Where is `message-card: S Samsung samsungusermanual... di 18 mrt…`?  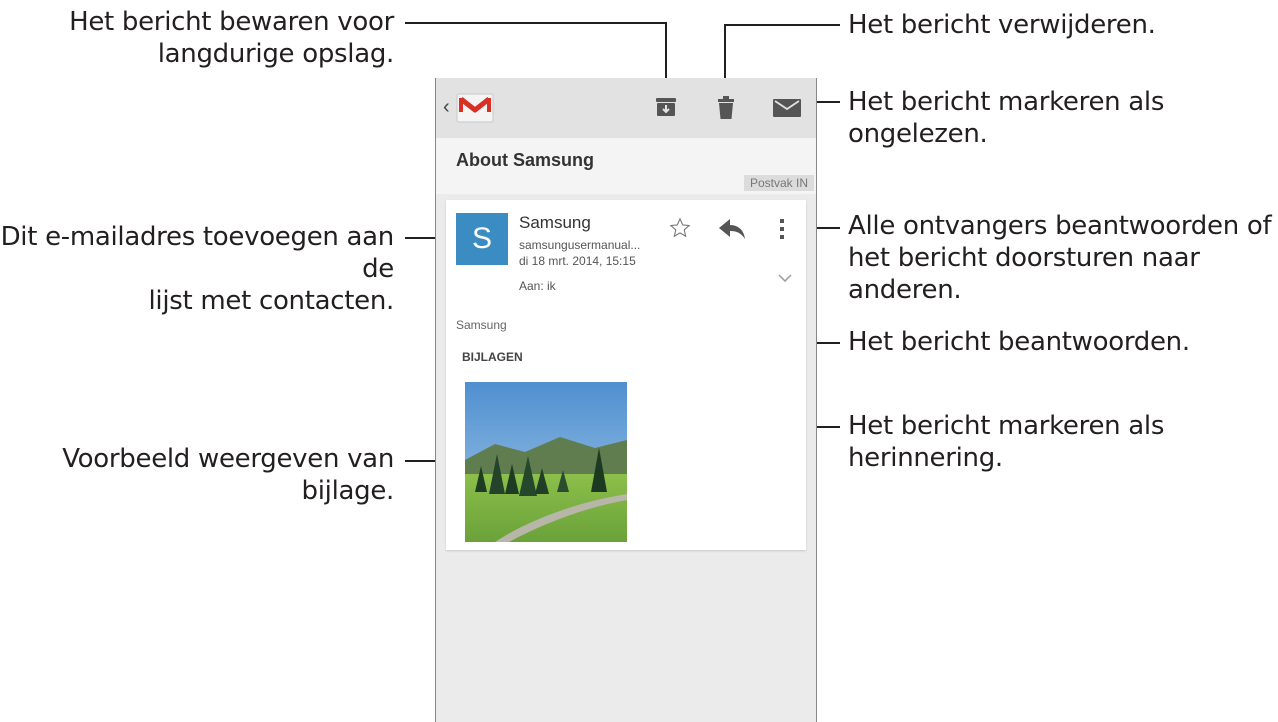
message-card: S Samsung samsungusermanual... di 18 mrt… is located at coordinates (626, 375).